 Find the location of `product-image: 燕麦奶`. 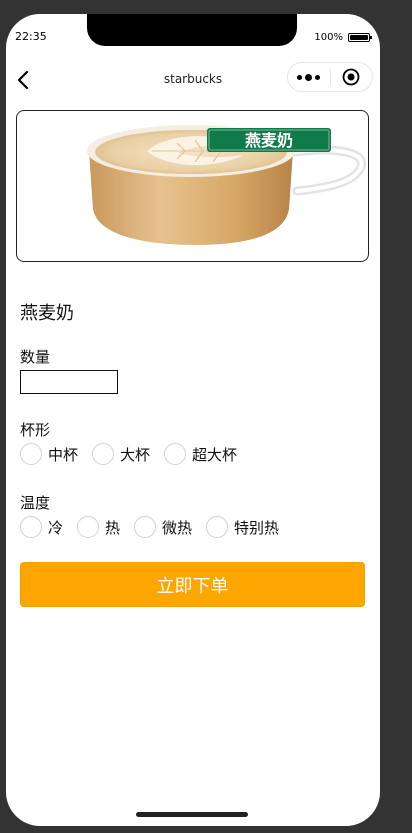

product-image: 燕麦奶 is located at coordinates (227, 185).